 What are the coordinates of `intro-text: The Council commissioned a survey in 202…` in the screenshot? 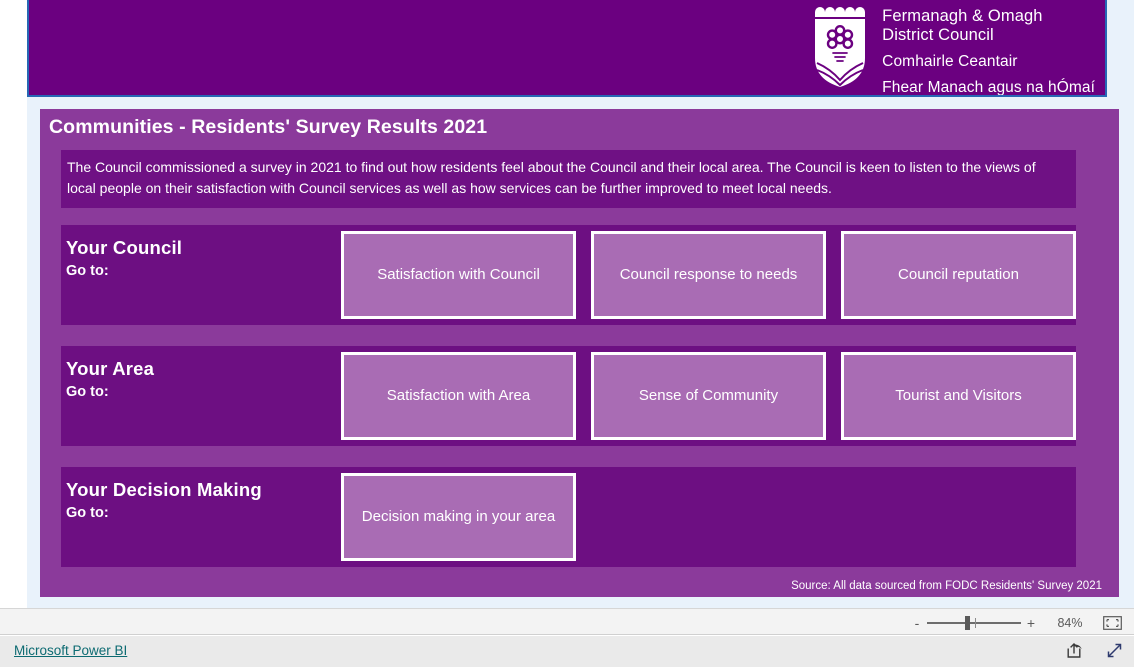 It's located at (551, 177).